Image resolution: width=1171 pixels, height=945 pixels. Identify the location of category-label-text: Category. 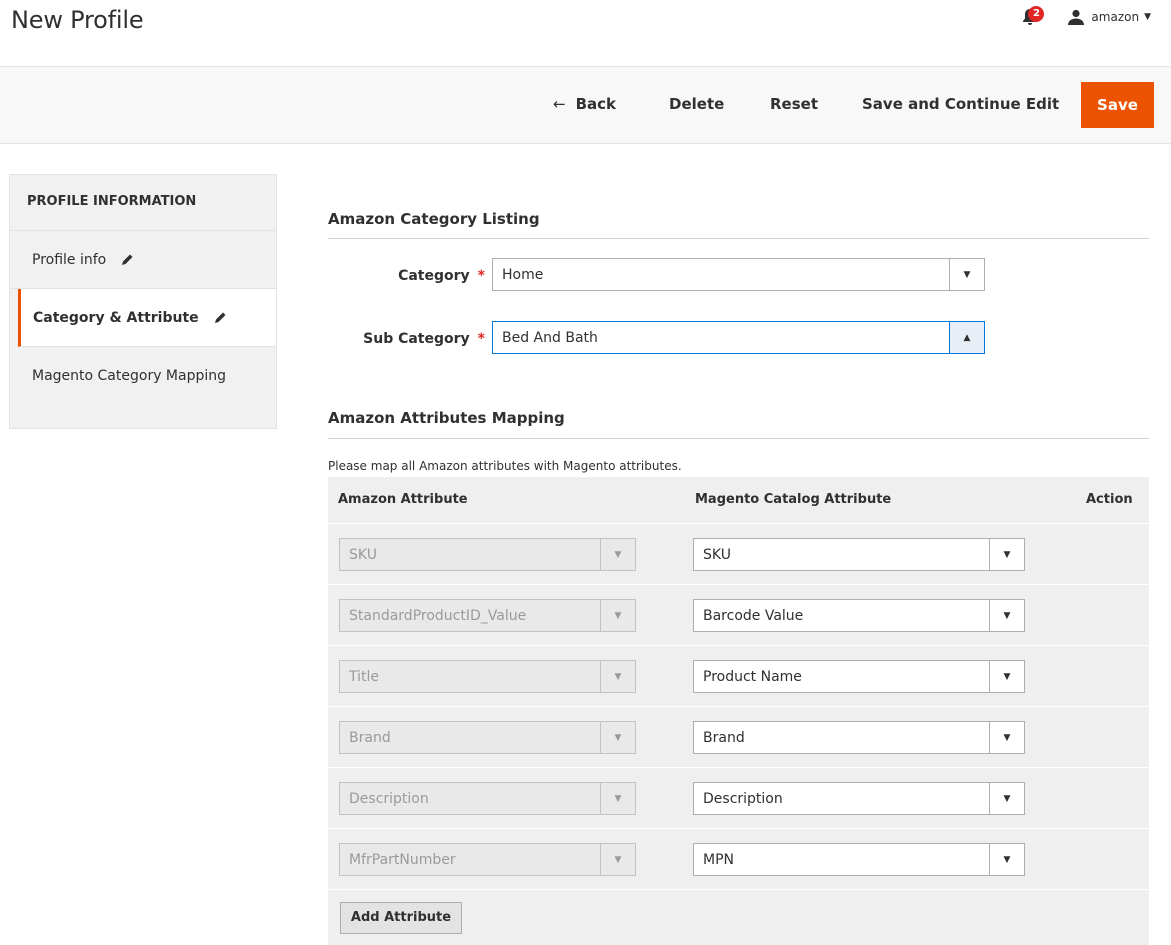
(434, 276).